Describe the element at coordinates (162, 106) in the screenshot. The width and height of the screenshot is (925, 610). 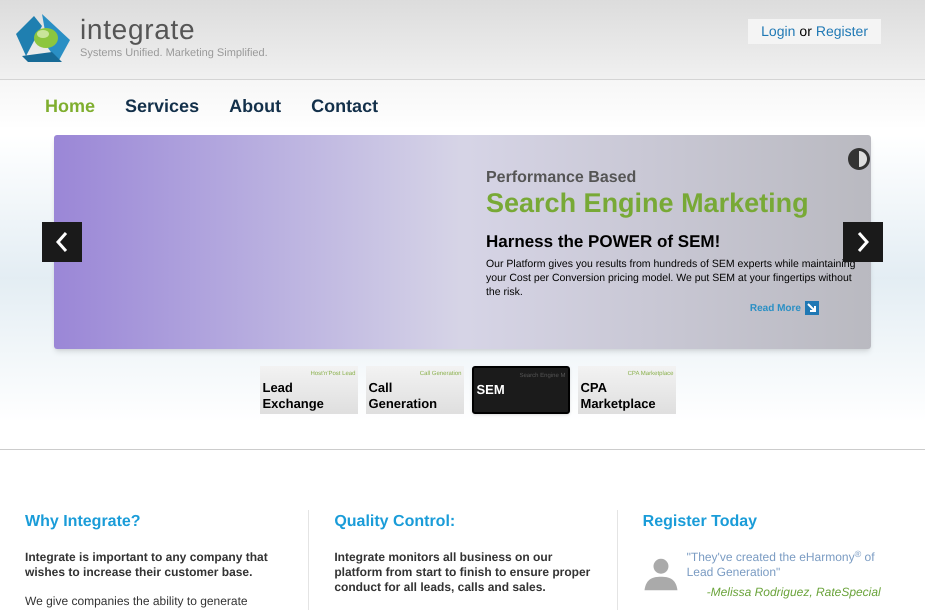
I see `nav-link: Services` at that location.